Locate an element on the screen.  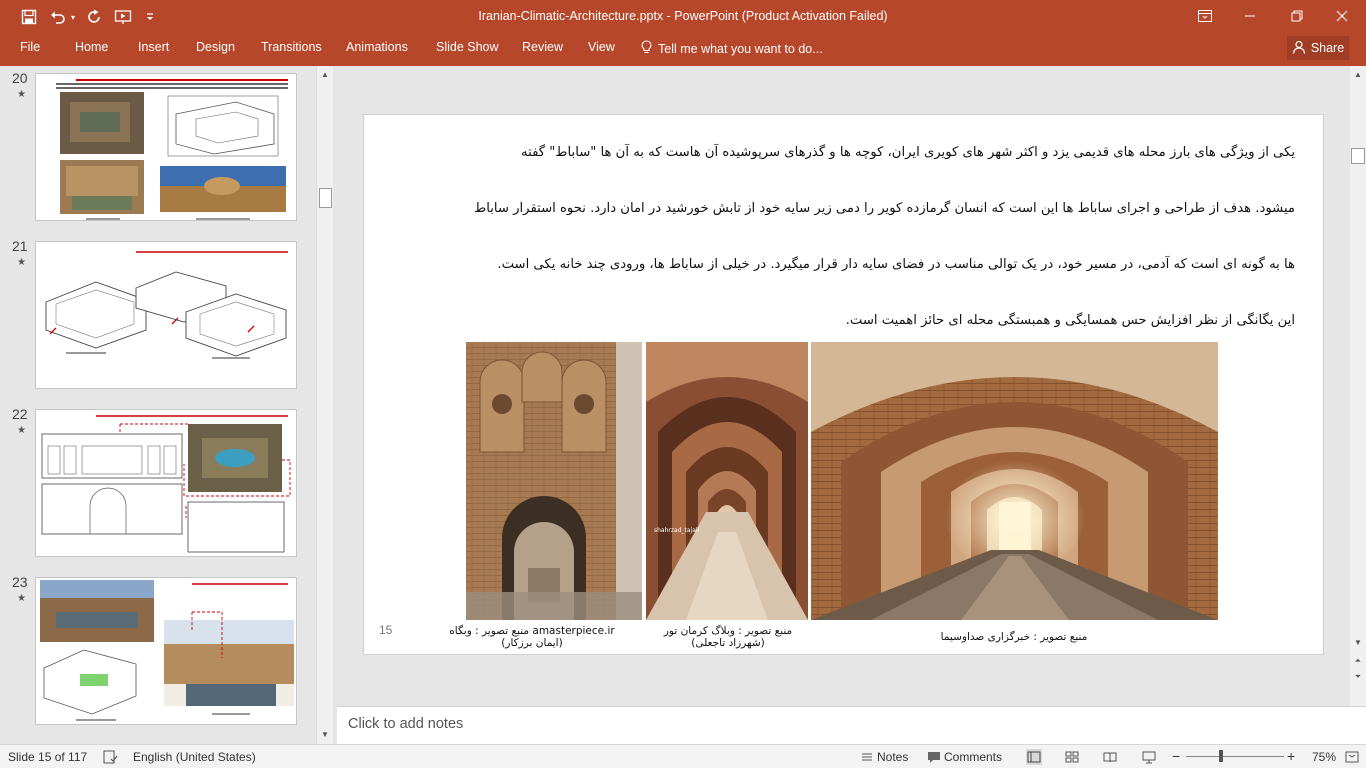
fit-slide-to-window-icon is located at coordinates (1352, 757).